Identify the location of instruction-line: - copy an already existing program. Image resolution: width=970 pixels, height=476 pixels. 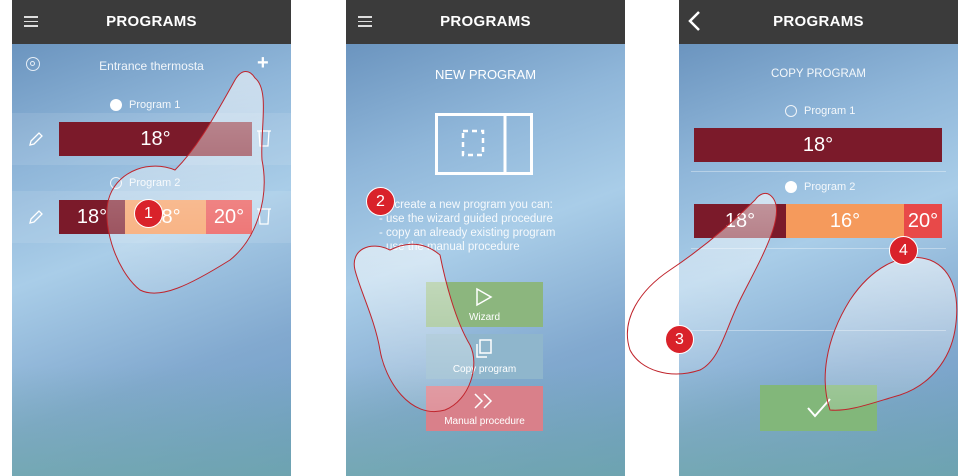
(467, 233).